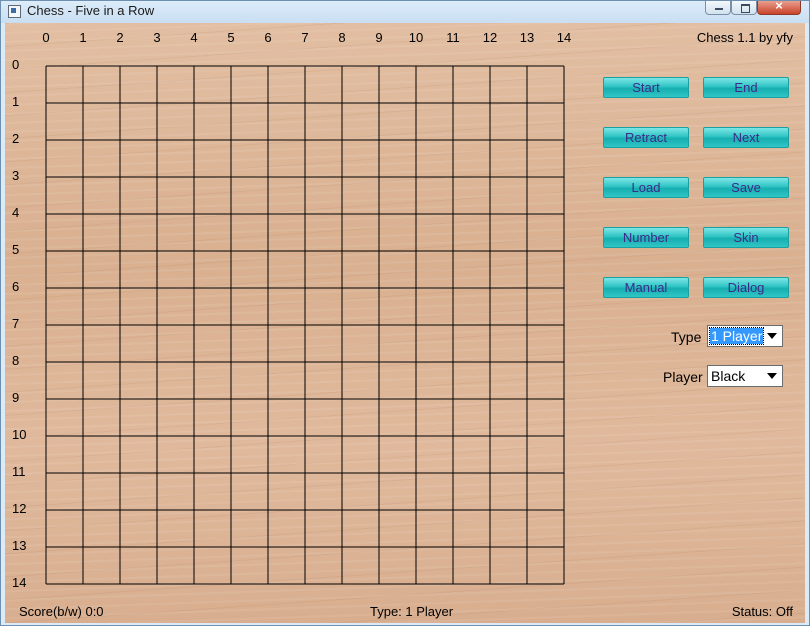 This screenshot has width=810, height=626. Describe the element at coordinates (16, 64) in the screenshot. I see `row-label: 0` at that location.